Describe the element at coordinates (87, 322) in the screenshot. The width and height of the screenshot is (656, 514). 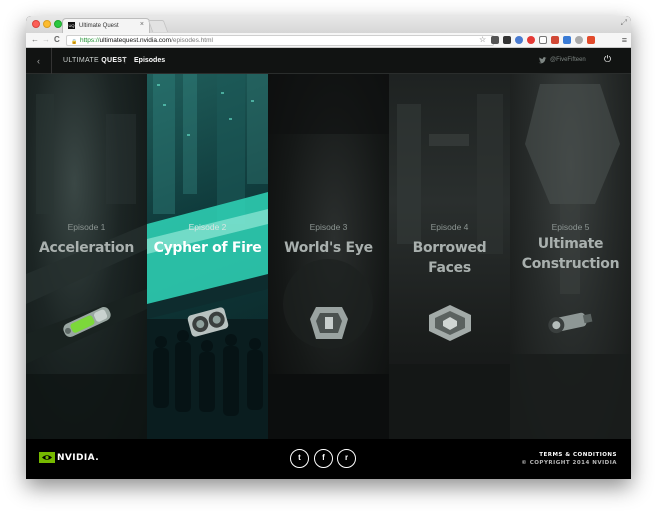
I see `green-capsule-icon` at that location.